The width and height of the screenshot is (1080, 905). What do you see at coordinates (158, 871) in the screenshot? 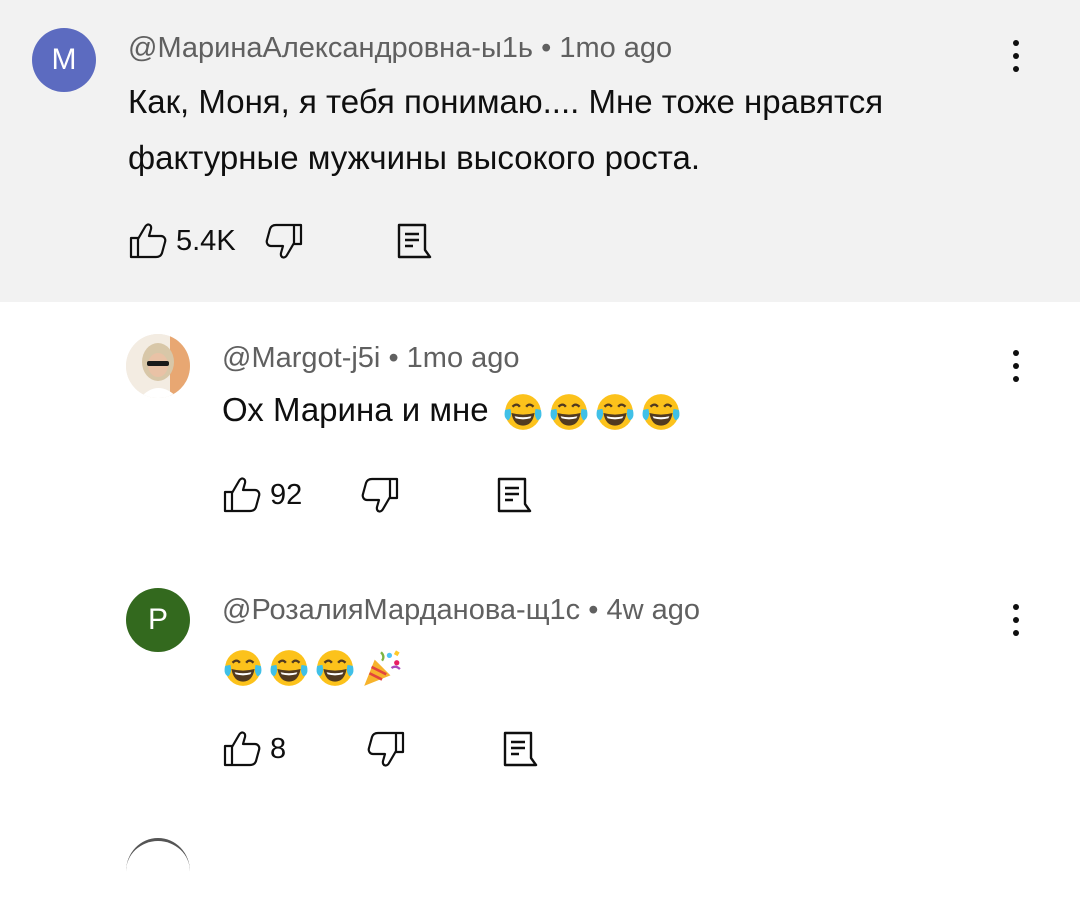
I see `next-comment-avatar` at bounding box center [158, 871].